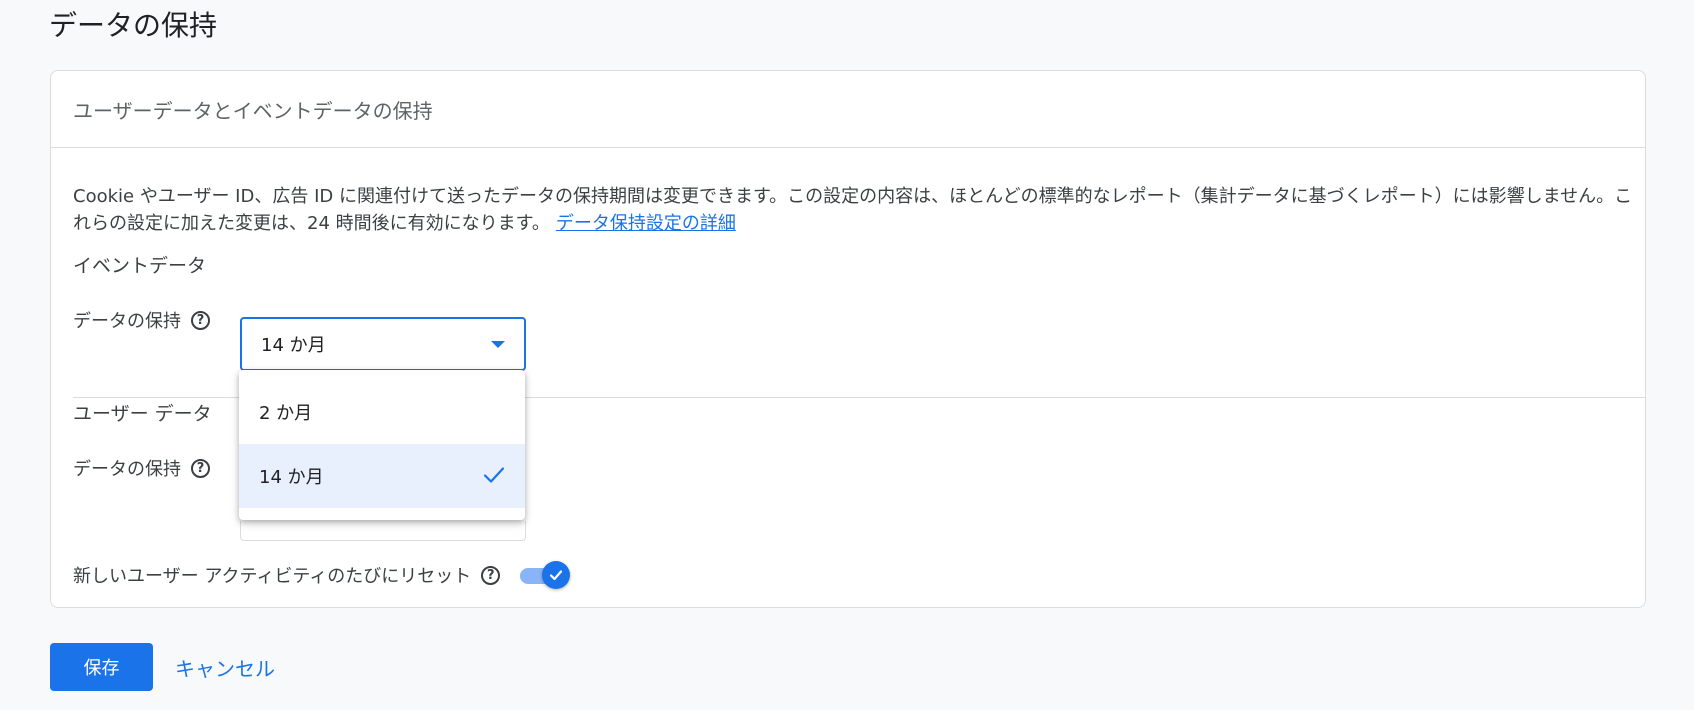 The width and height of the screenshot is (1694, 710). What do you see at coordinates (133, 25) in the screenshot?
I see `page-title: データの保持` at bounding box center [133, 25].